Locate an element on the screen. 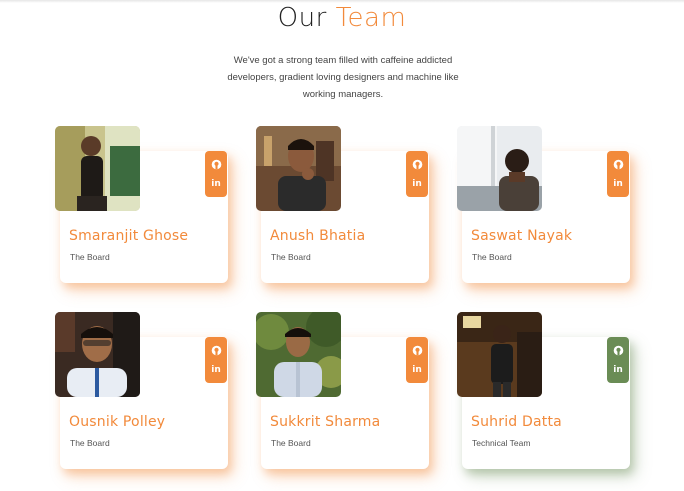 The height and width of the screenshot is (491, 684). member-name: Ousnik Polley is located at coordinates (117, 422).